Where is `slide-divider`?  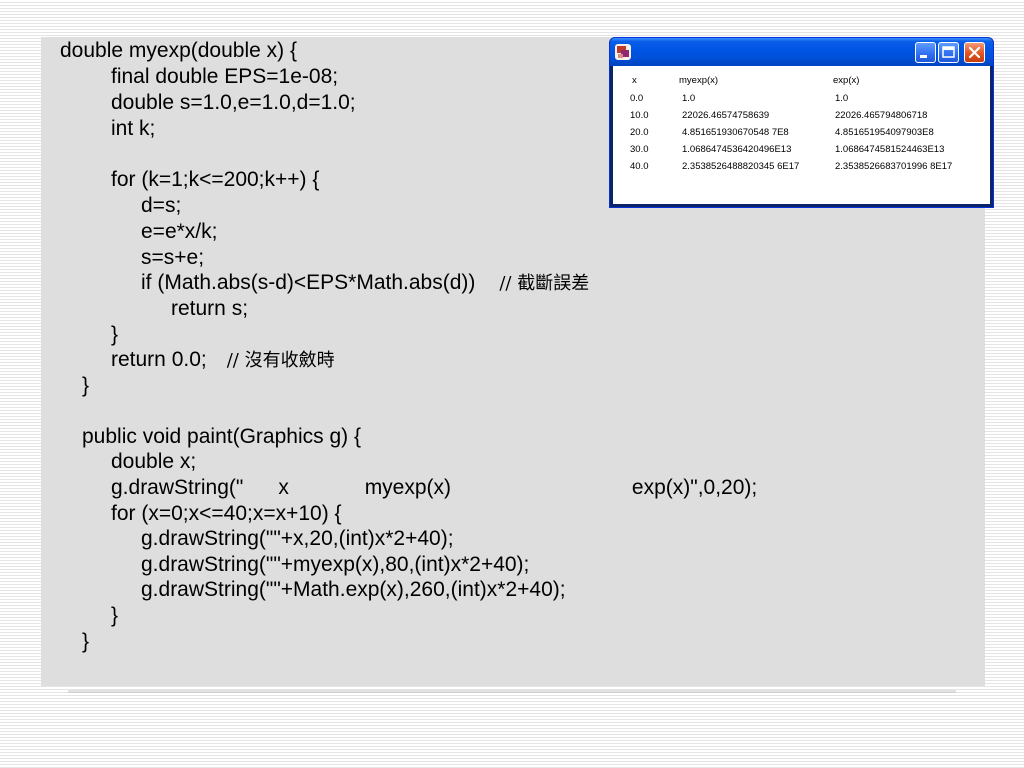 slide-divider is located at coordinates (512, 691).